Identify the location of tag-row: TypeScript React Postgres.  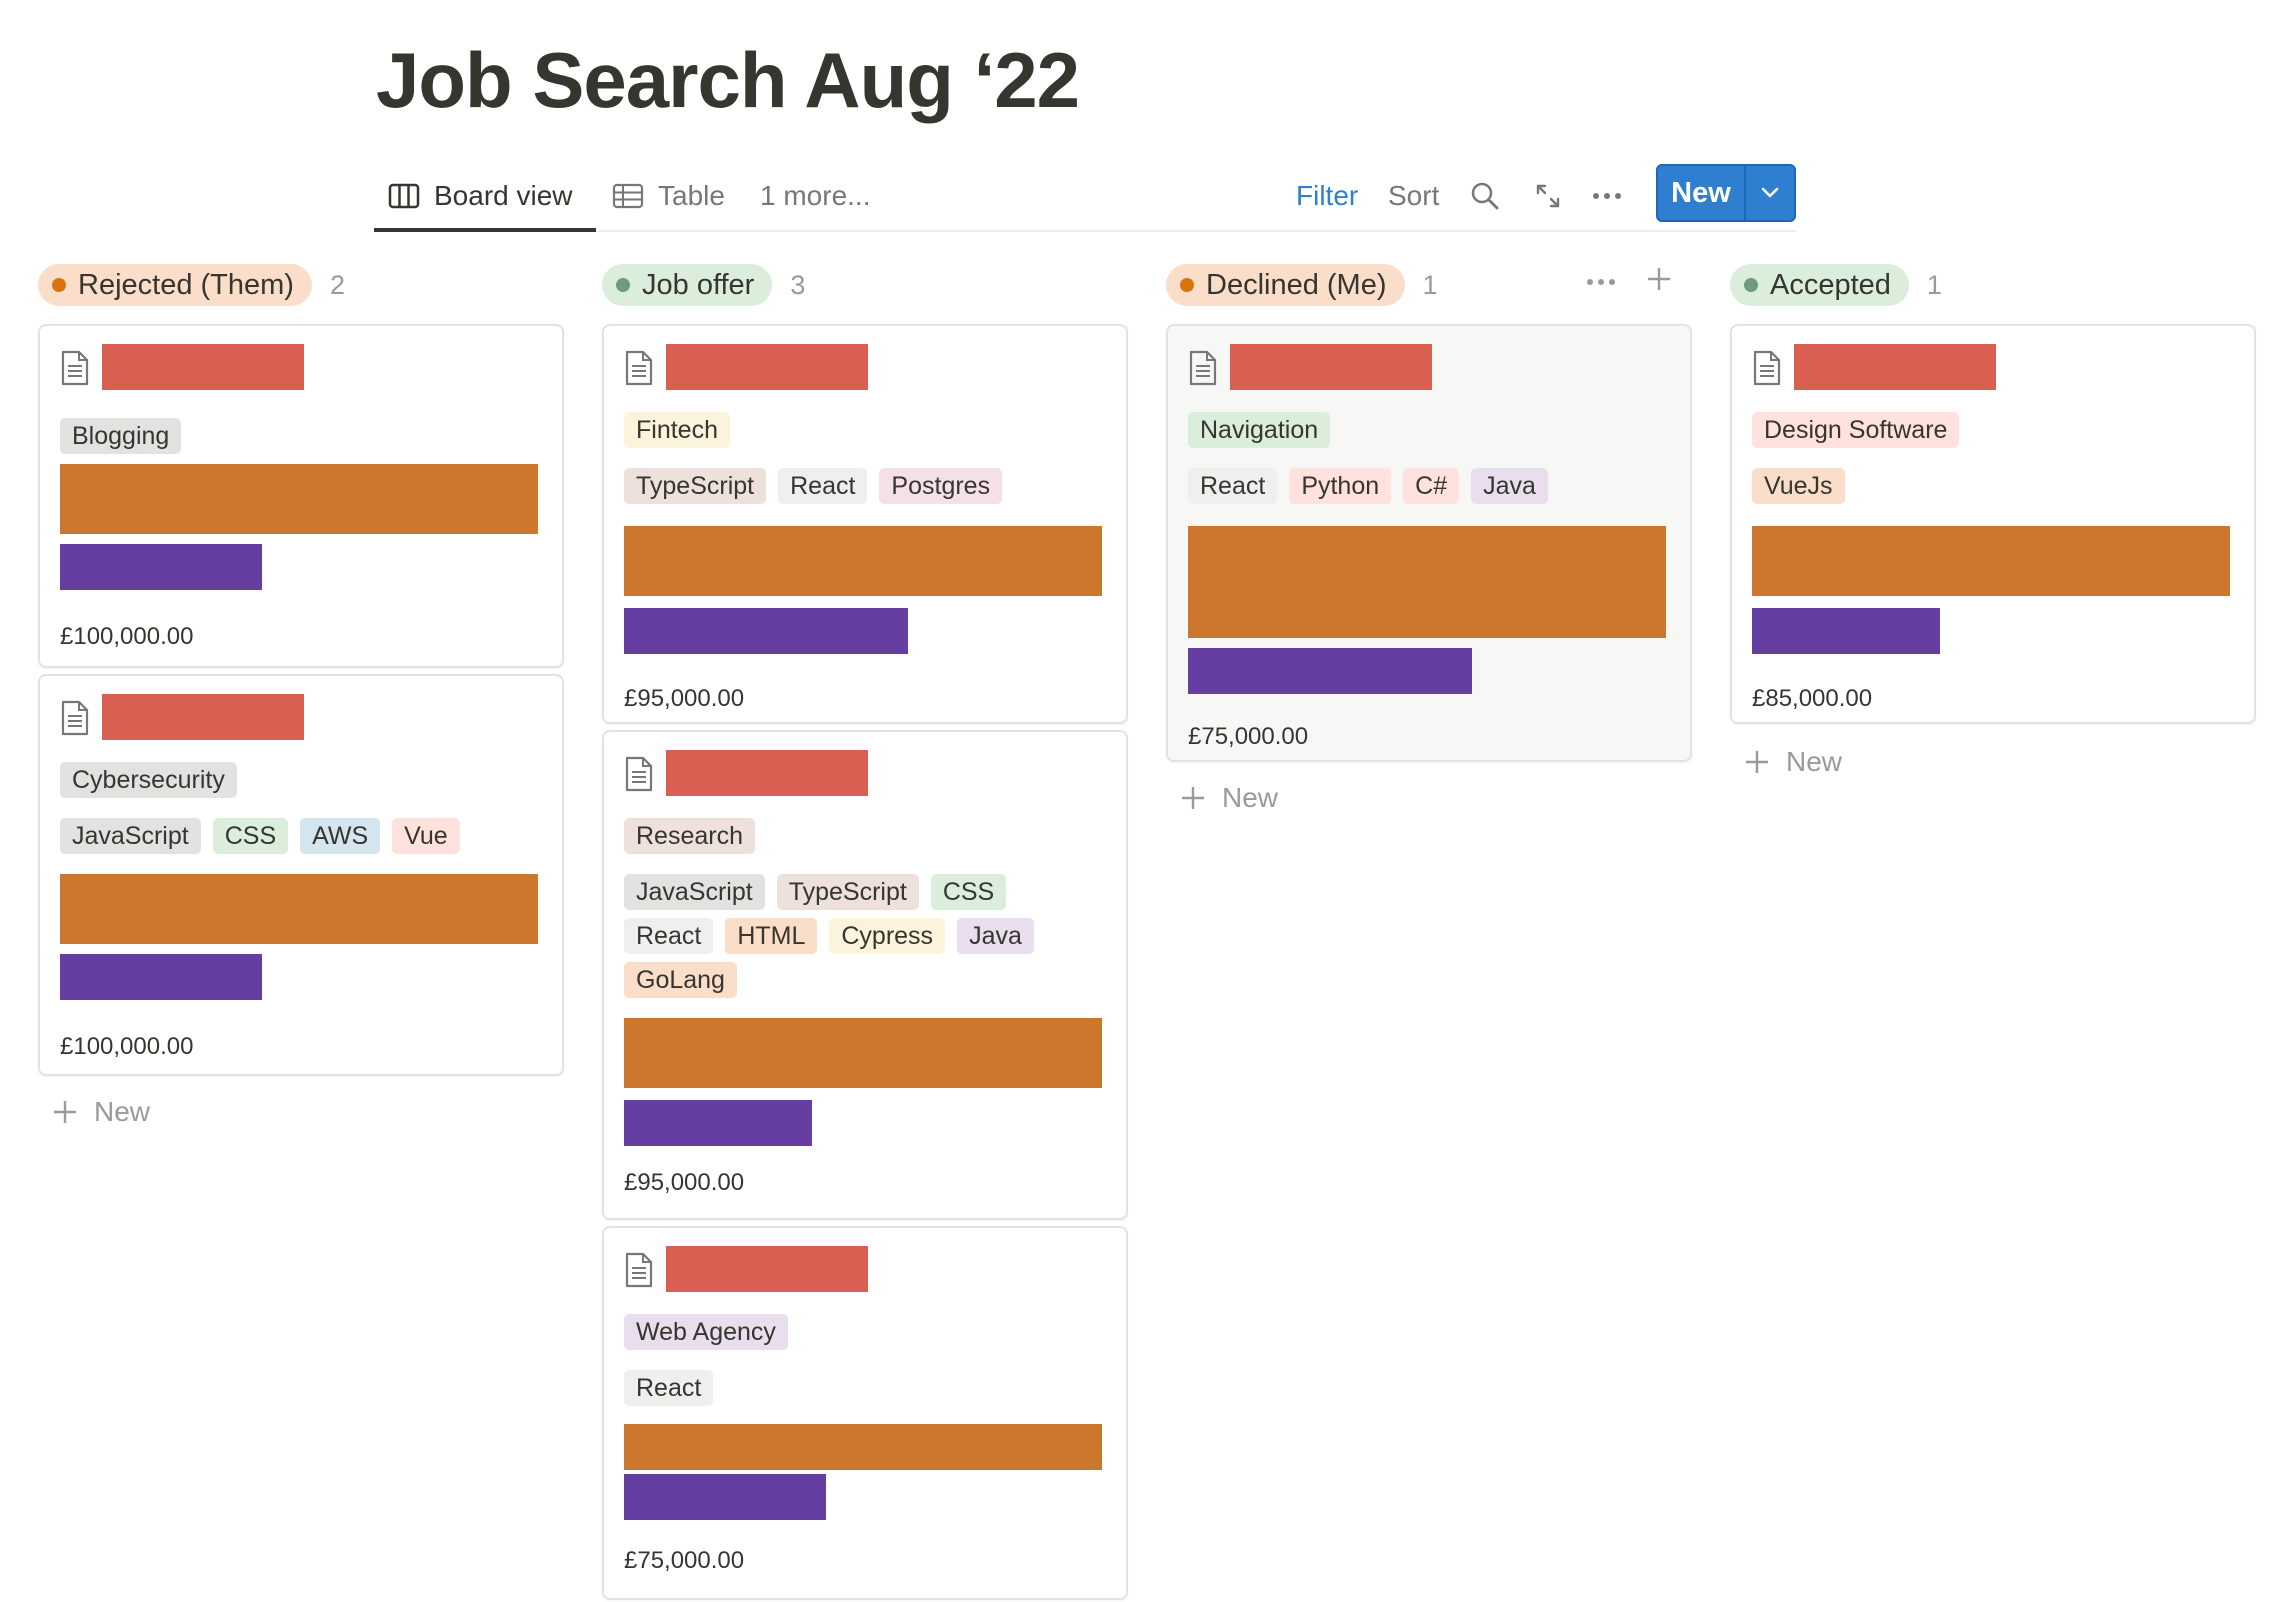
(813, 486).